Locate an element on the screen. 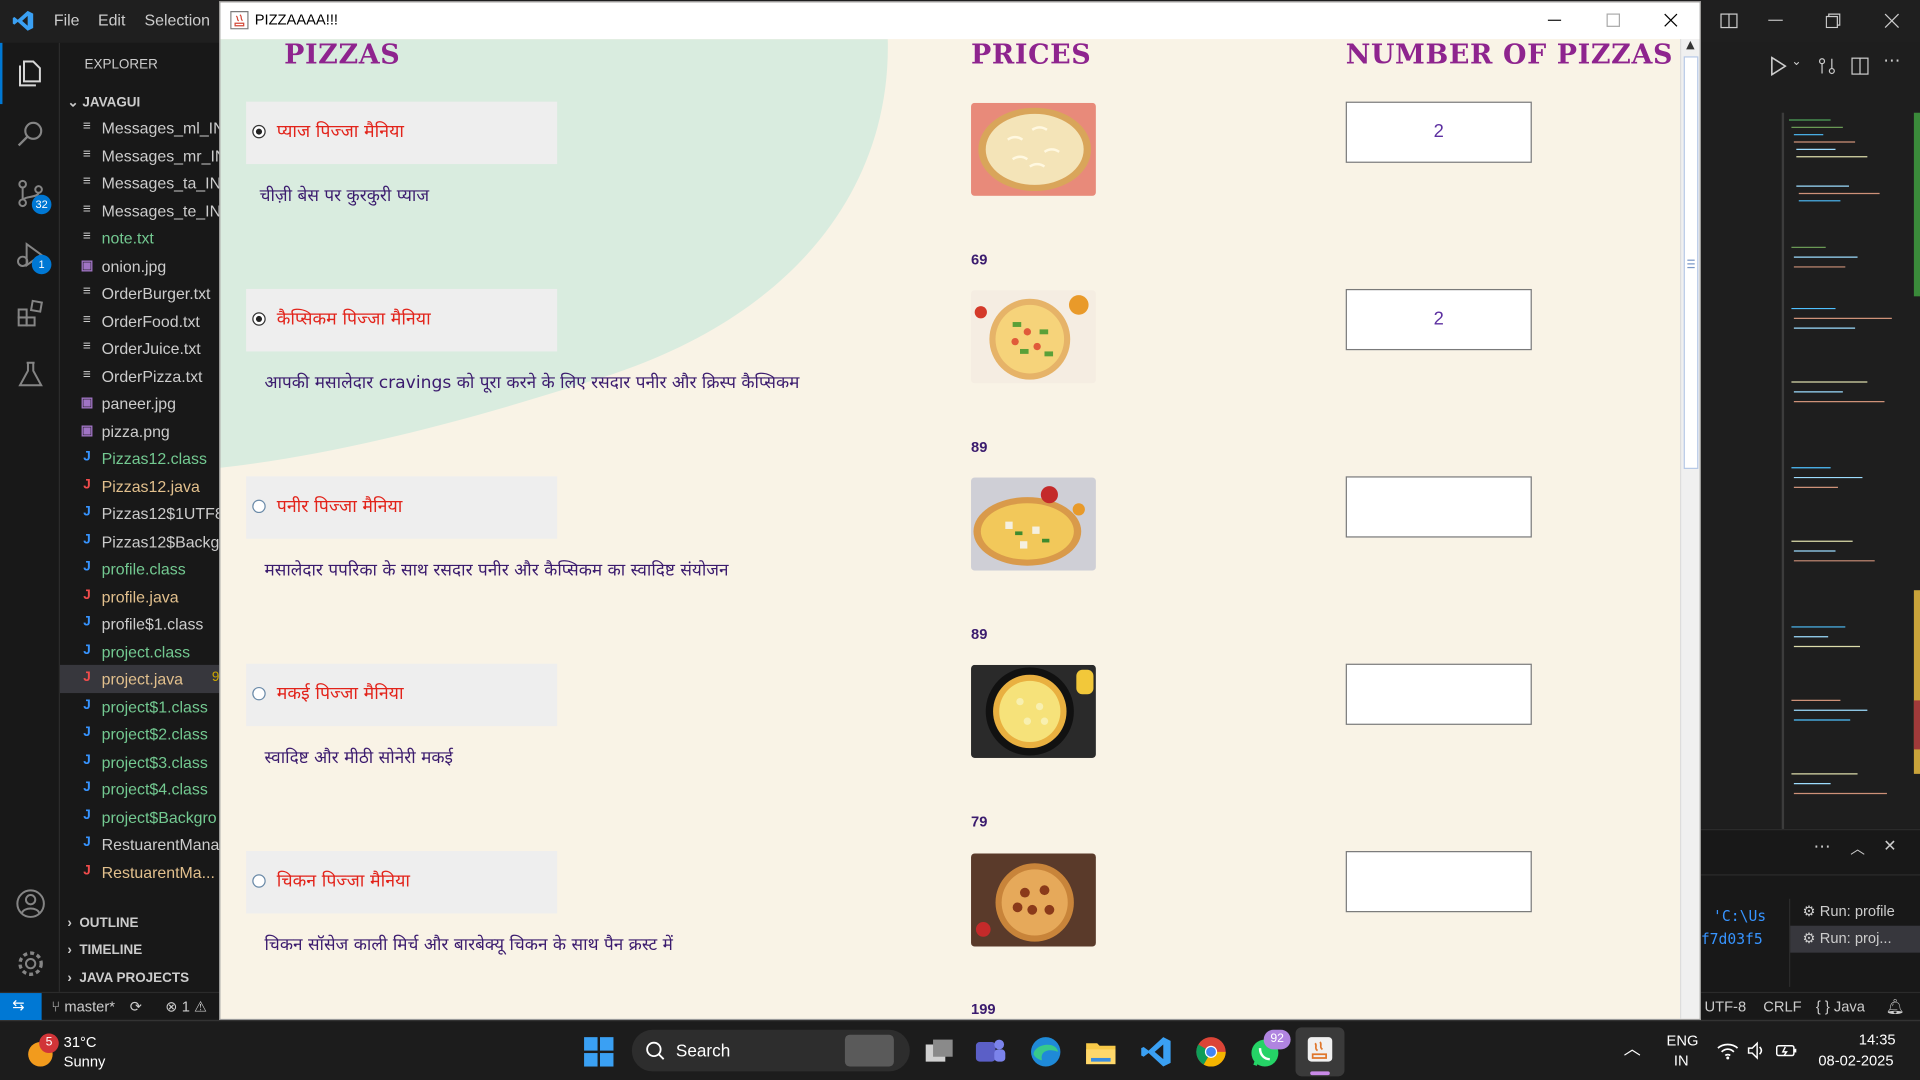 This screenshot has height=1080, width=1920. vscode-taskbar-icon is located at coordinates (1156, 1051).